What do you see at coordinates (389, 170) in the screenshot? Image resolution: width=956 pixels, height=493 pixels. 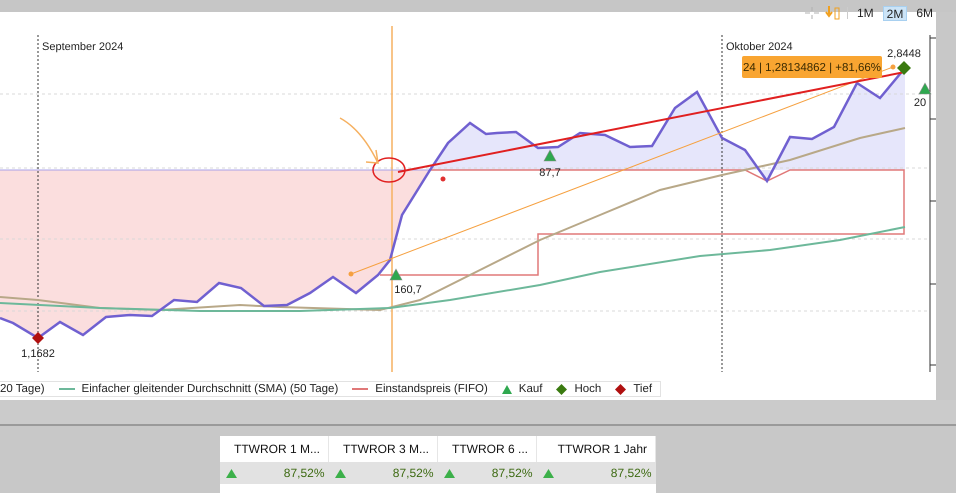 I see `hand-drawn-circle` at bounding box center [389, 170].